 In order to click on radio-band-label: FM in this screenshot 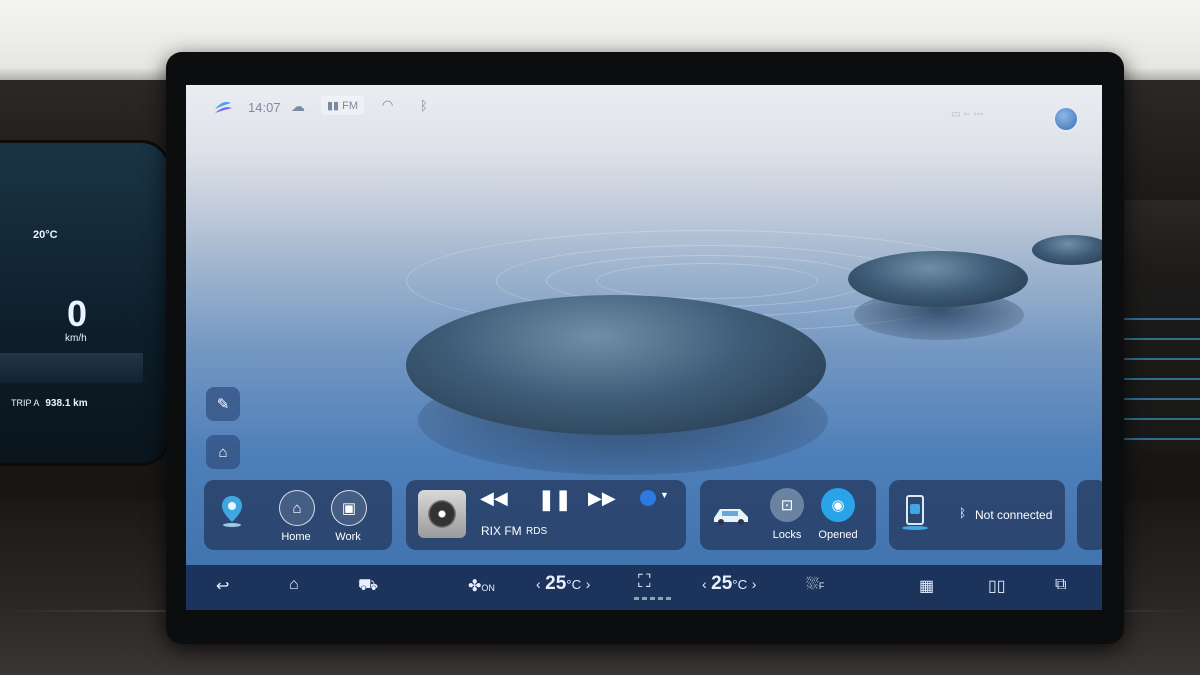, I will do `click(350, 106)`.